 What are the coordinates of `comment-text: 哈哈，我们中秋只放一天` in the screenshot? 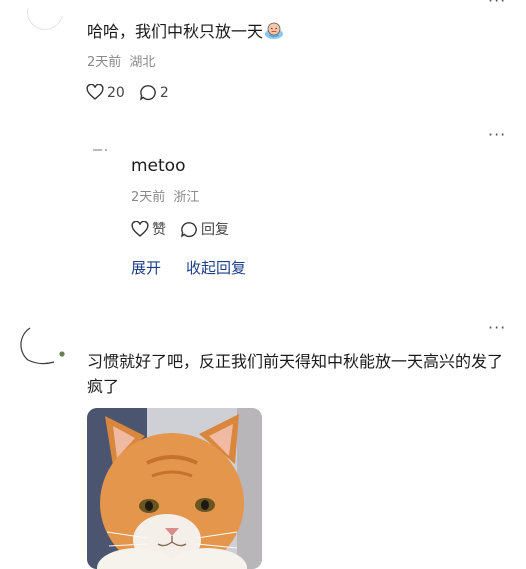 It's located at (185, 33).